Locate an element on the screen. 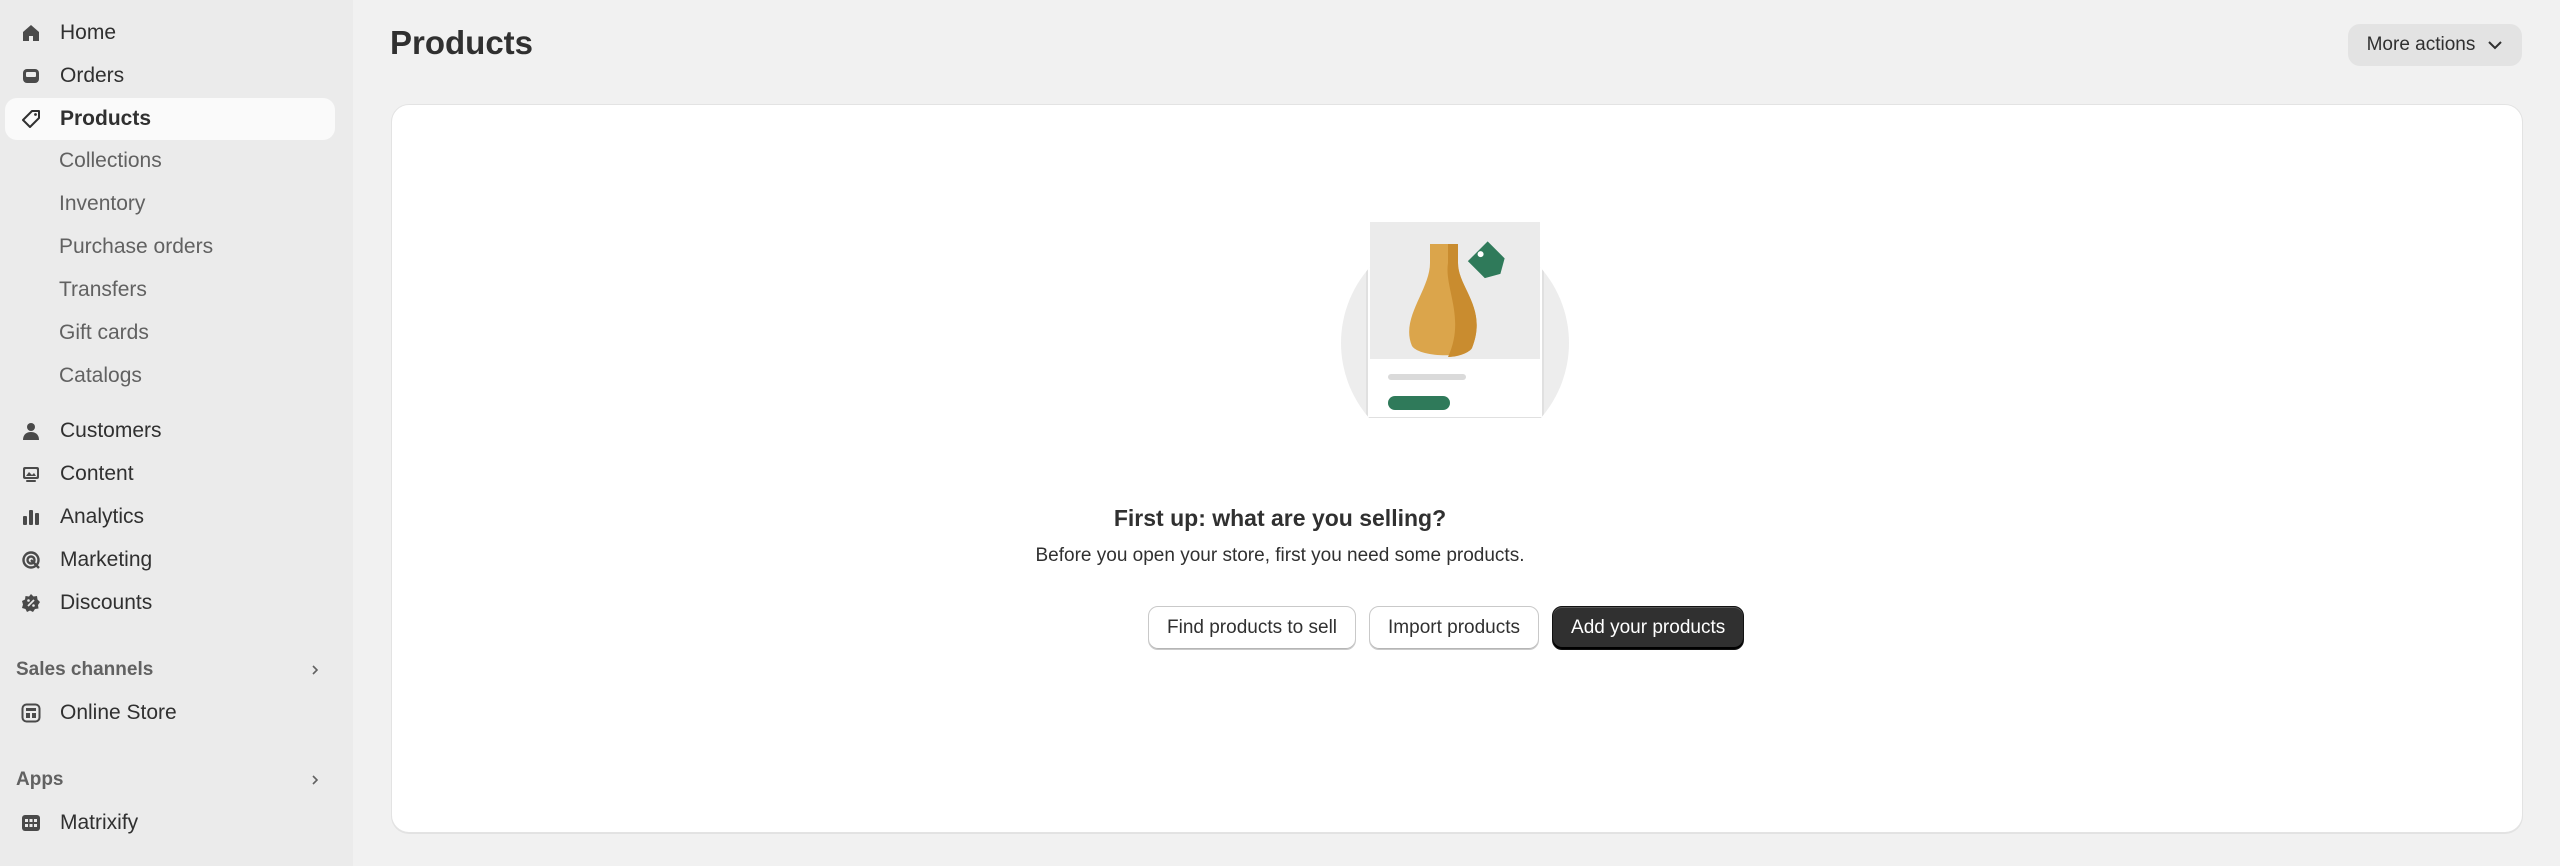 This screenshot has width=2560, height=866. sidebar-subitem-label: Catalogs is located at coordinates (100, 375).